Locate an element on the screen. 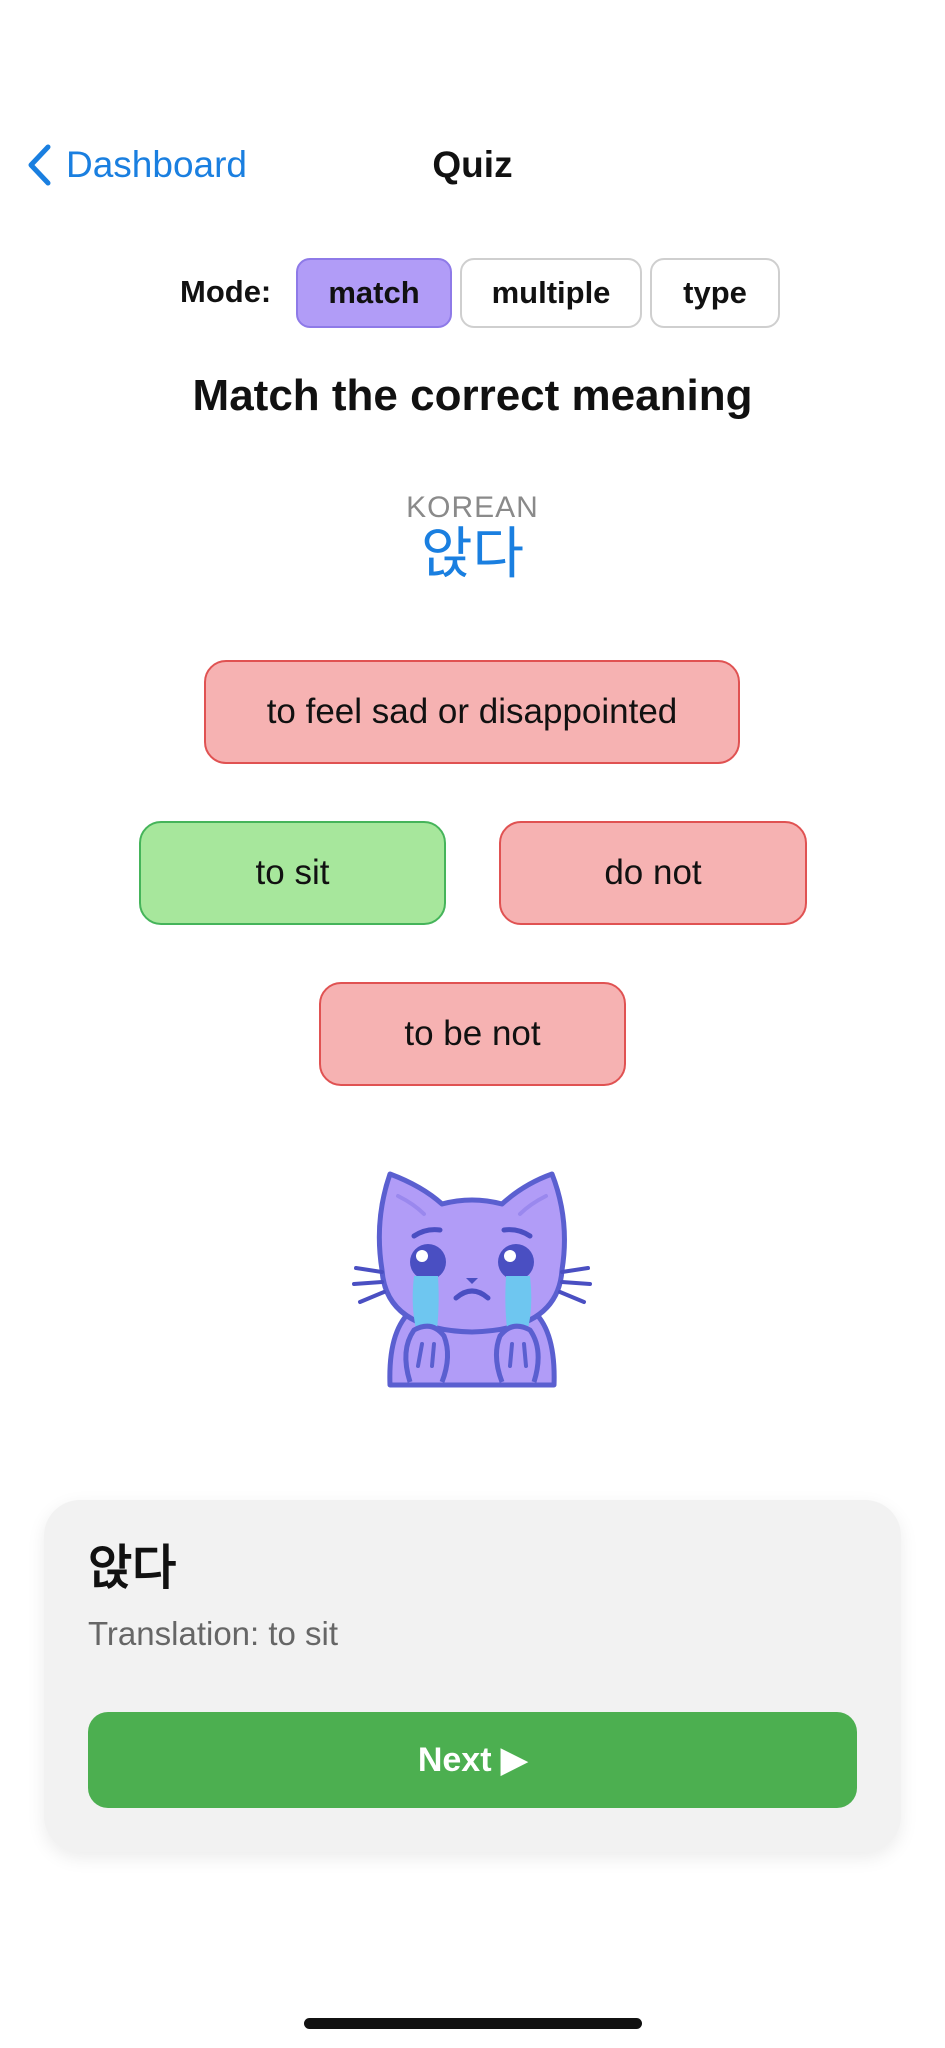 The image size is (945, 2048). page-title: Quiz is located at coordinates (472, 164).